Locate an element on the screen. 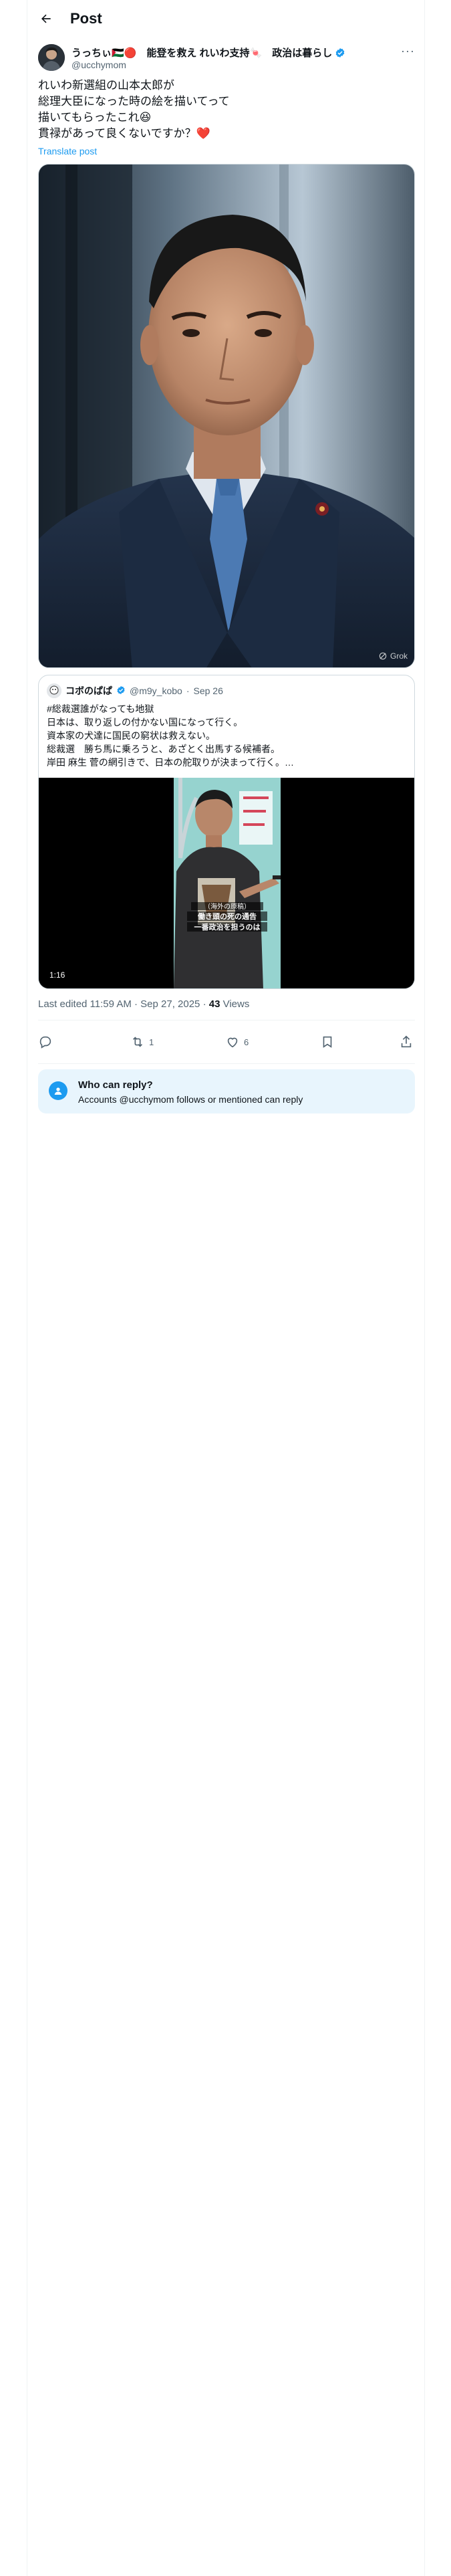  author-name: うっちぃ🇵🇸🔴 能登を救え れいわ支持🍬 政治は暮らし is located at coordinates (201, 53).